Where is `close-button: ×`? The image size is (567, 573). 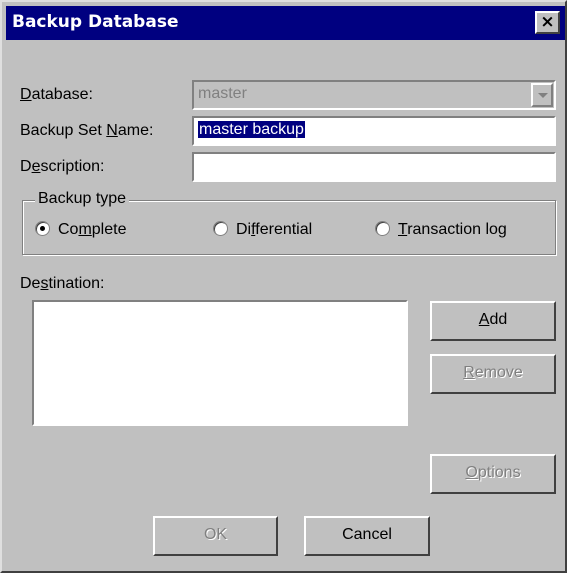
close-button: × is located at coordinates (547, 22).